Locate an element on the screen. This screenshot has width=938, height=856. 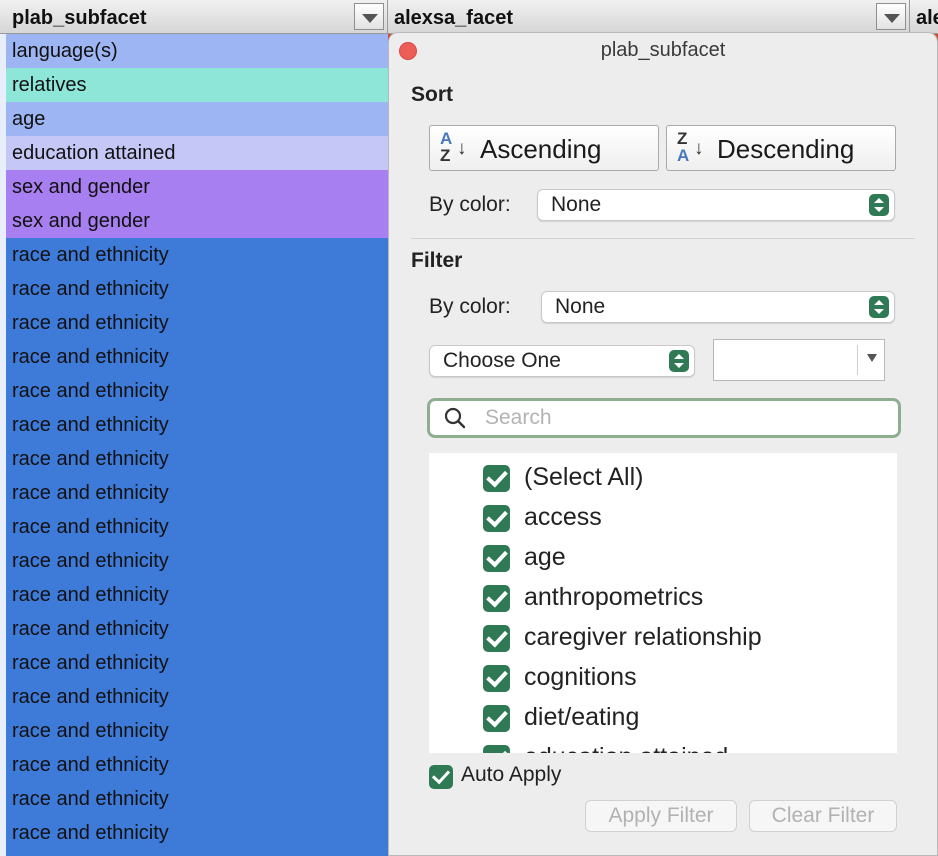
filter-condition-value: Choose One is located at coordinates (502, 360).